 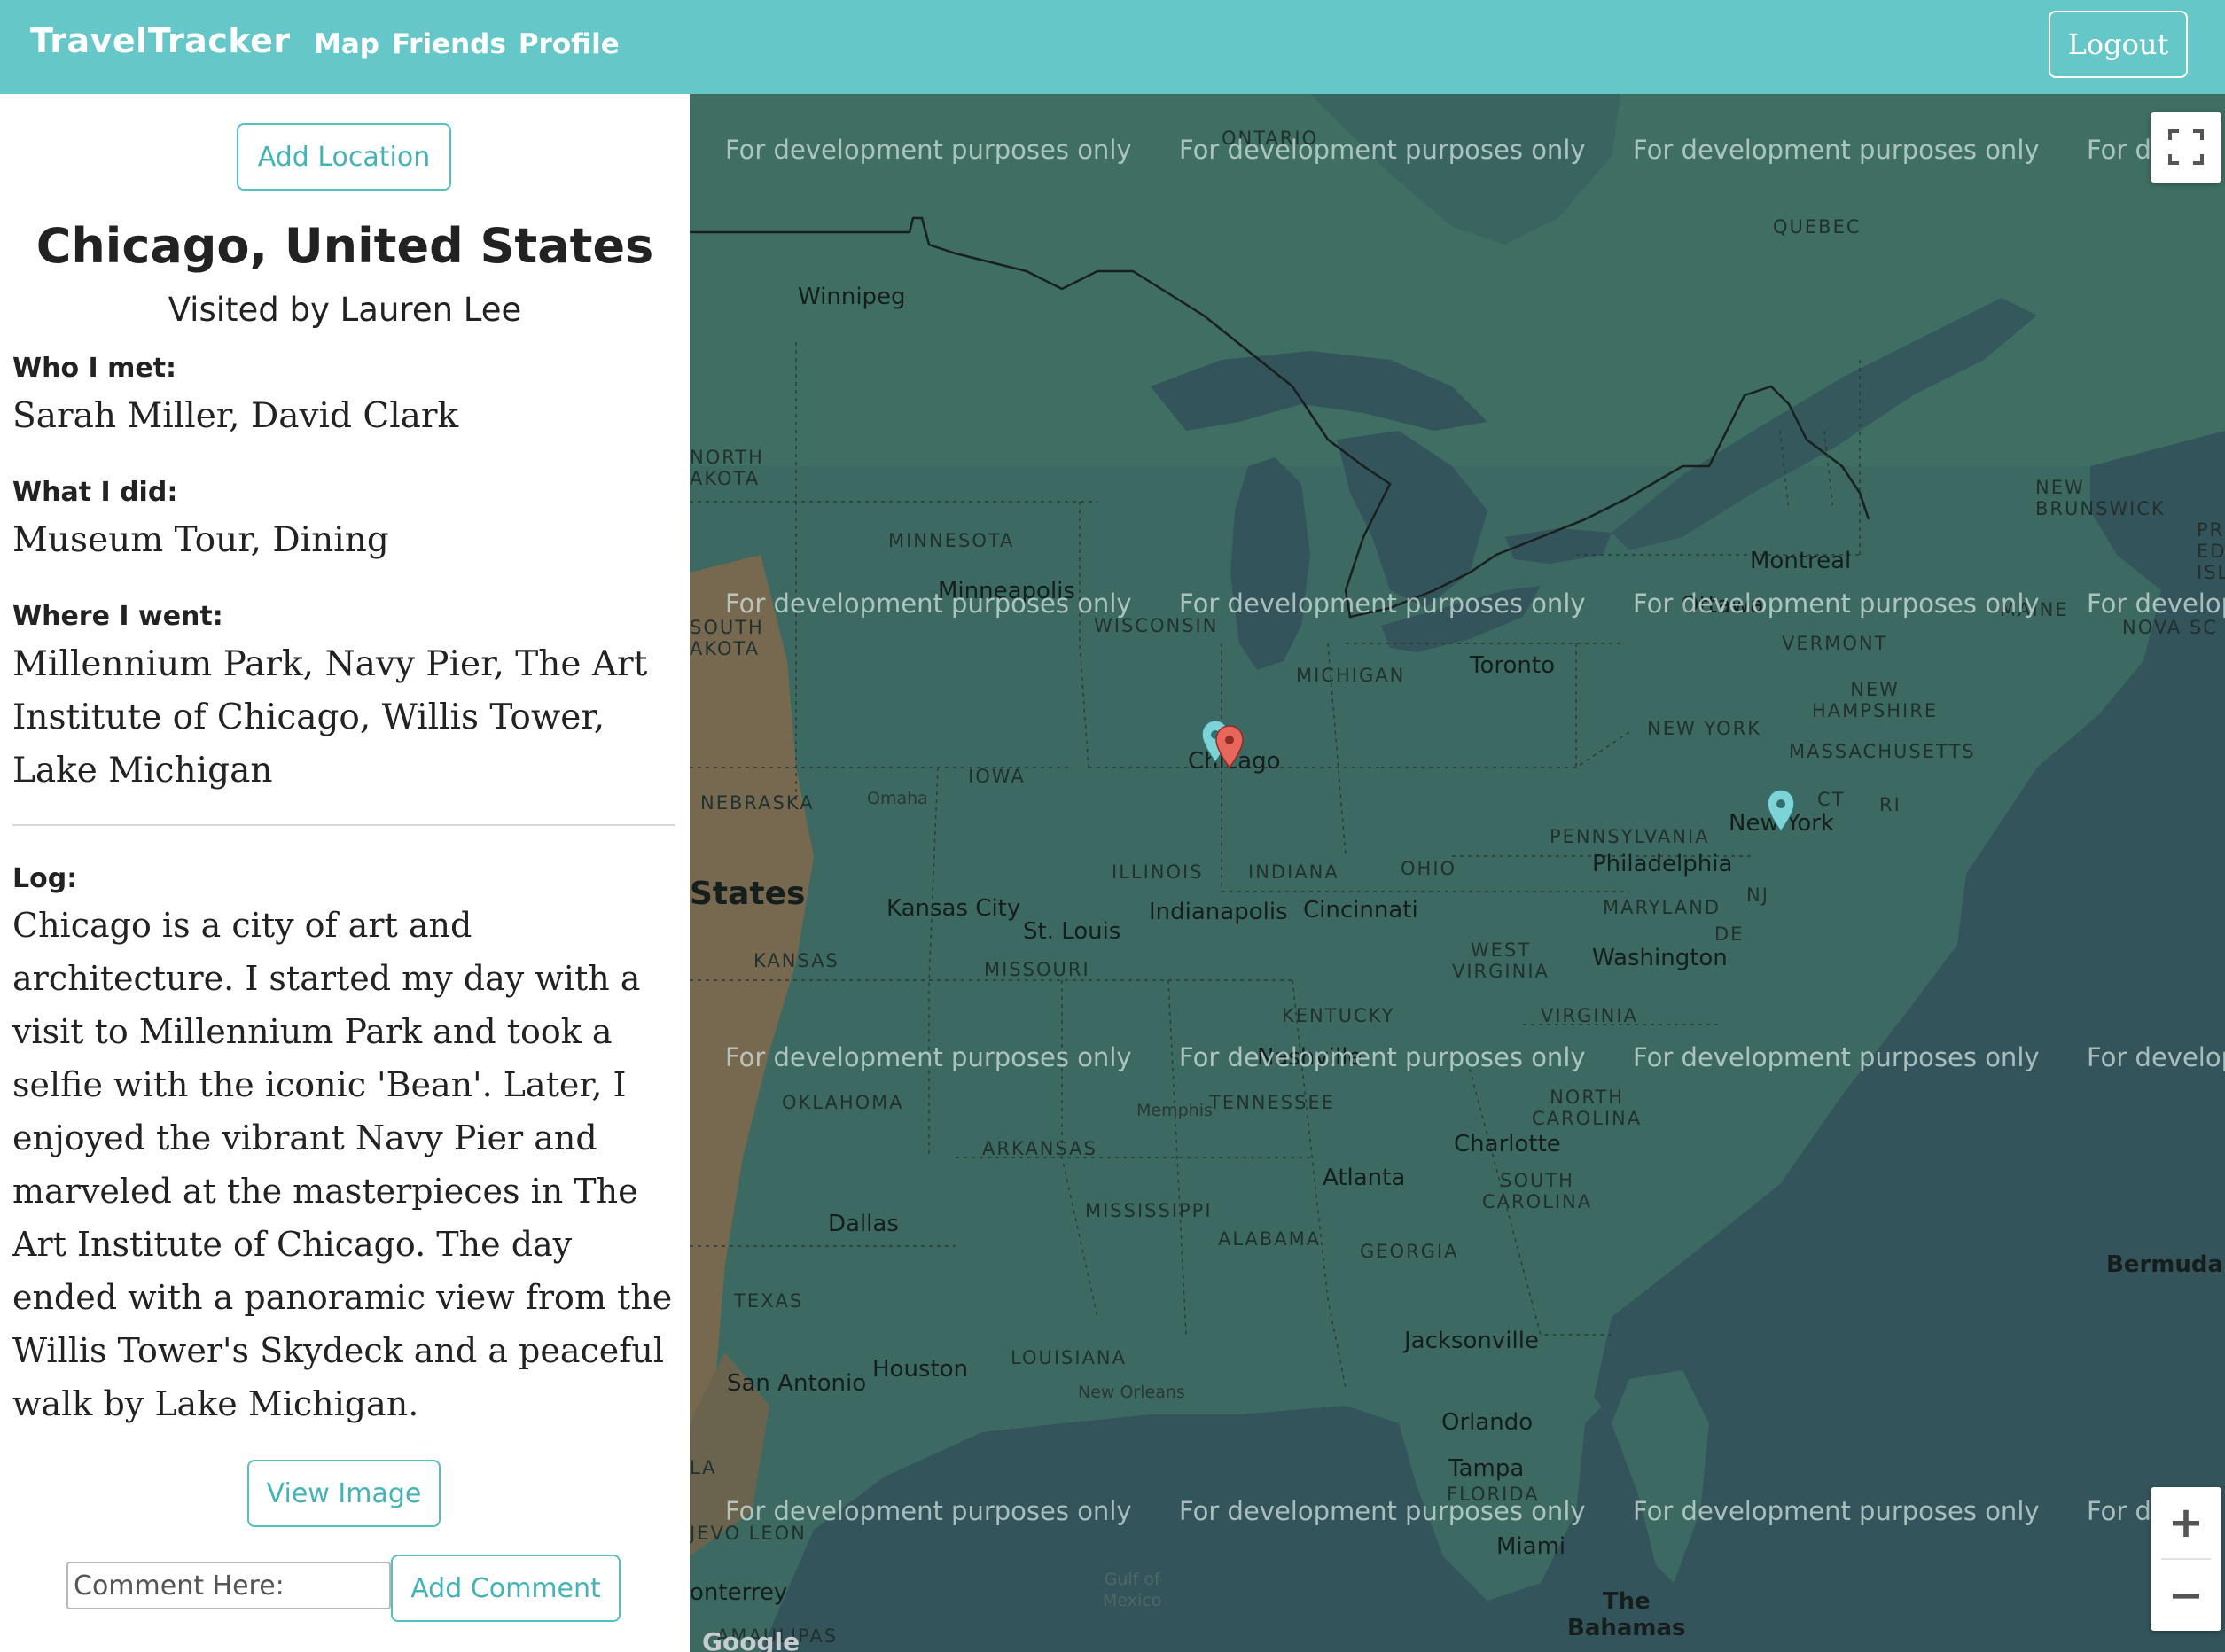 I want to click on map-label-monterrey: onterrey, so click(x=739, y=1592).